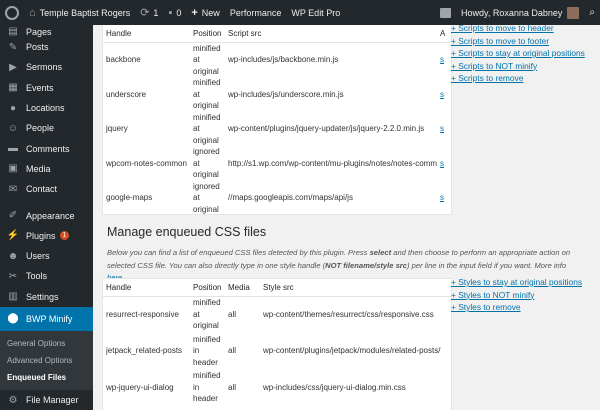 The height and width of the screenshot is (410, 600). What do you see at coordinates (41, 235) in the screenshot?
I see `sidebar-item-label: Plugins` at bounding box center [41, 235].